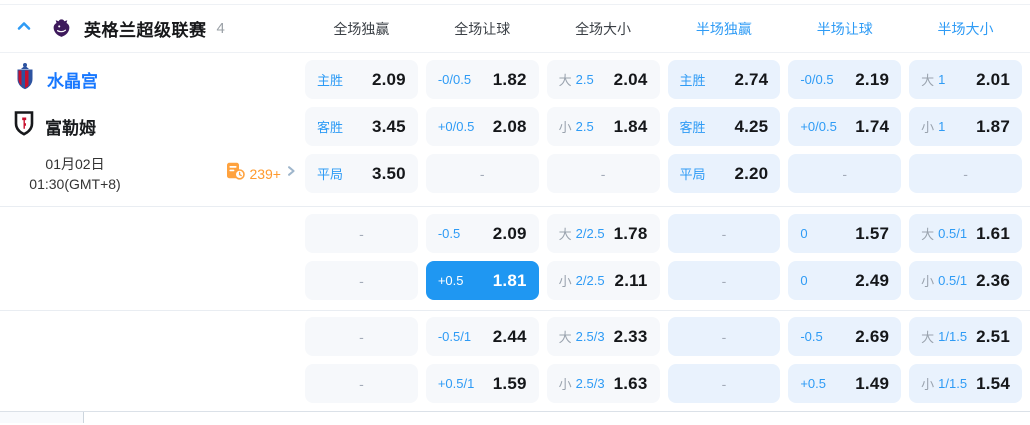  Describe the element at coordinates (72, 81) in the screenshot. I see `home-team-name: 水晶宫` at that location.